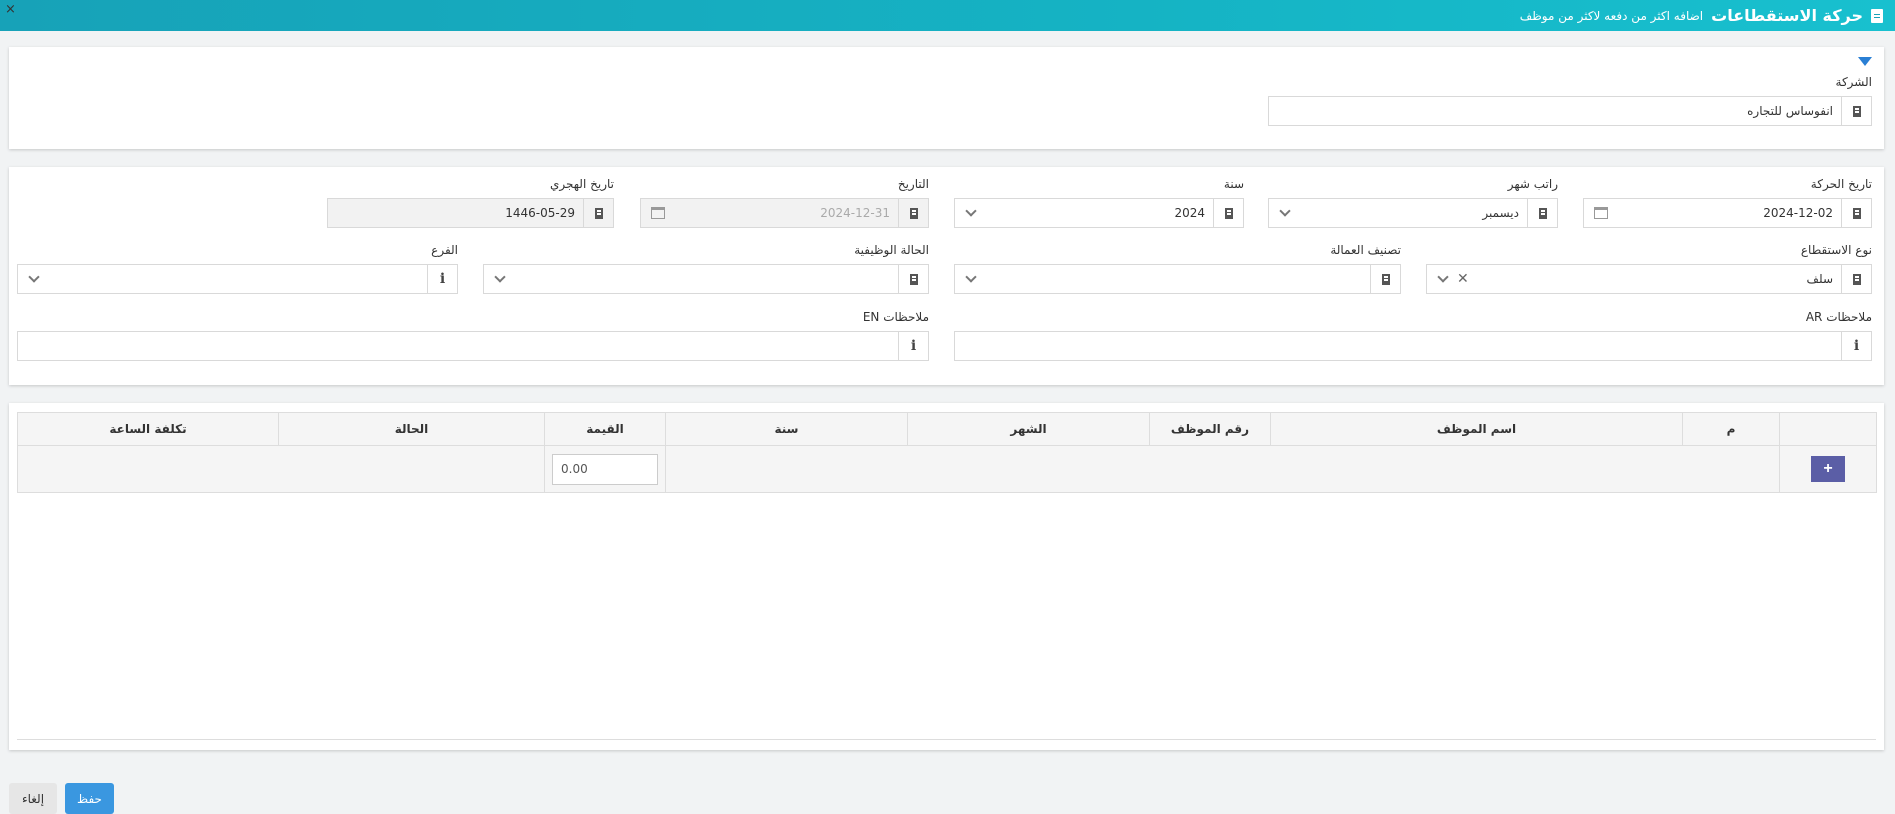  What do you see at coordinates (33, 798) in the screenshot?
I see `cancel-button: إلغاء` at bounding box center [33, 798].